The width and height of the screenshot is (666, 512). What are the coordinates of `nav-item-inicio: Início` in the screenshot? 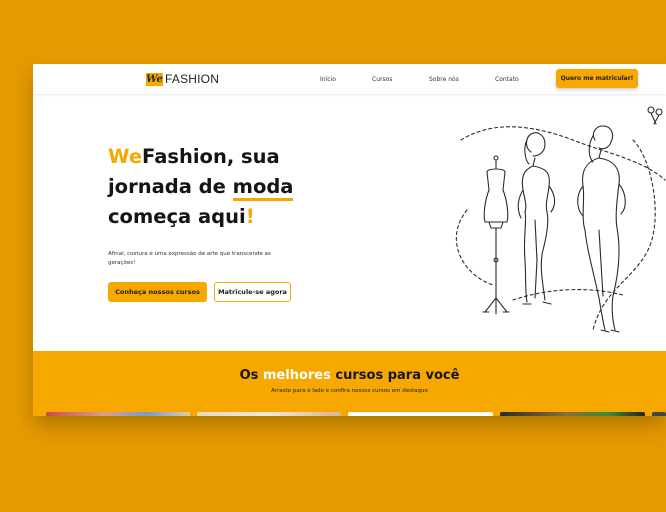 It's located at (328, 80).